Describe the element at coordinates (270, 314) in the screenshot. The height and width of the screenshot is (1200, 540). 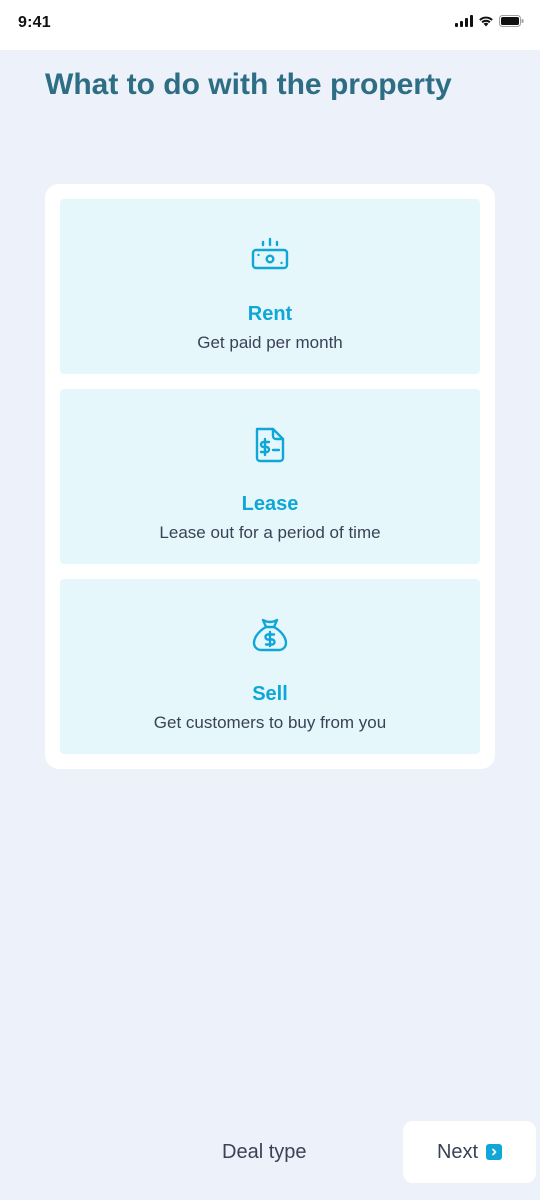
I see `option-rent-title: Rent` at that location.